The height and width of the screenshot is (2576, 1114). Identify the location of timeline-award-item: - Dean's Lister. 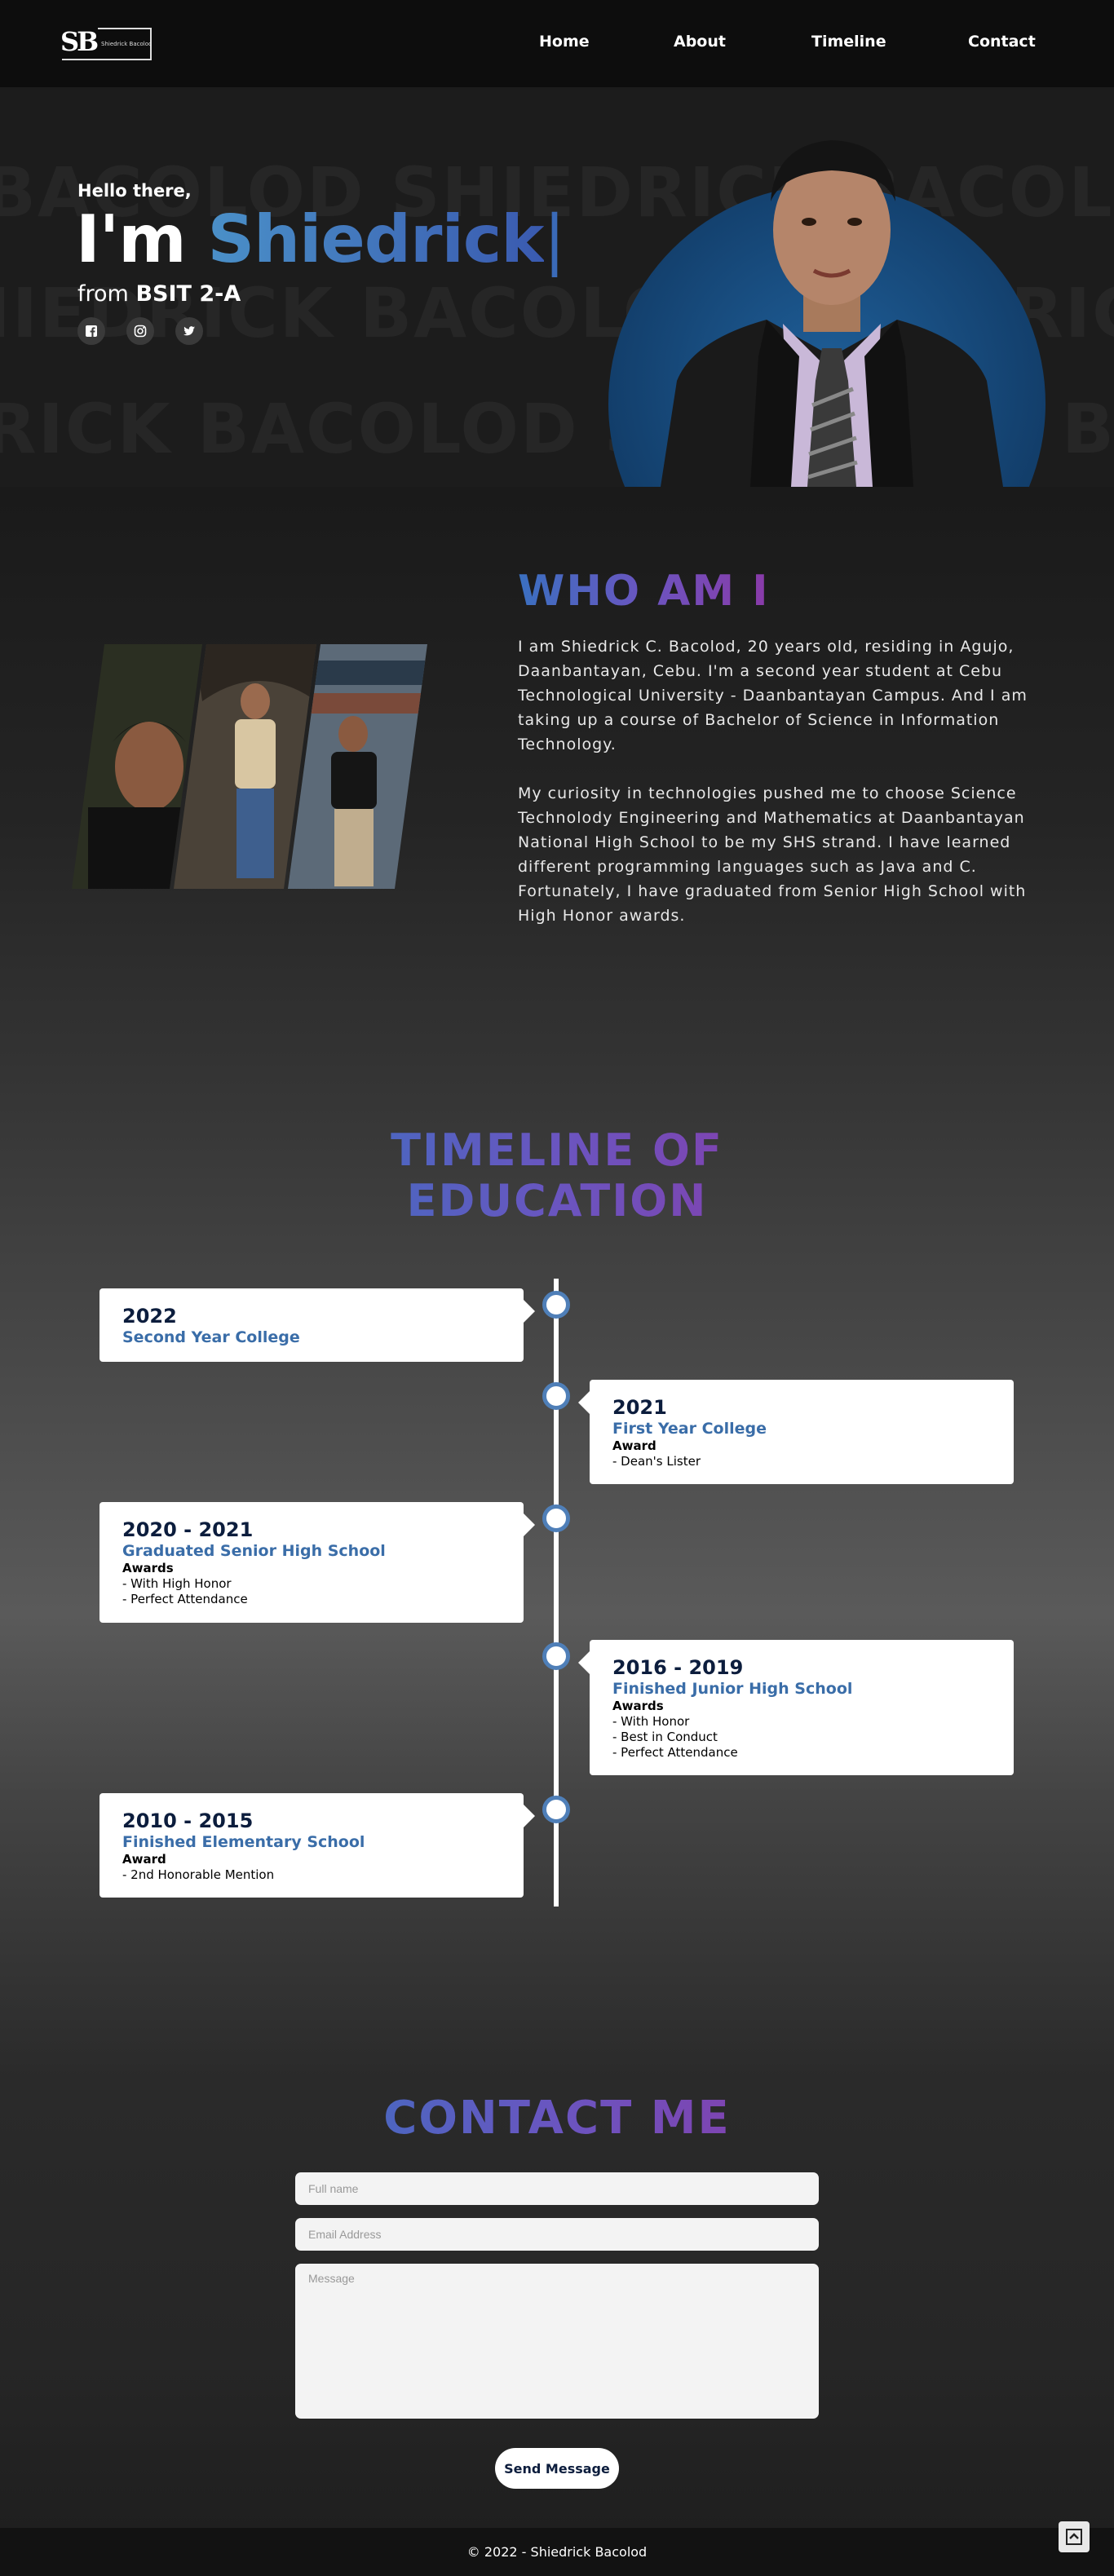
(657, 1461).